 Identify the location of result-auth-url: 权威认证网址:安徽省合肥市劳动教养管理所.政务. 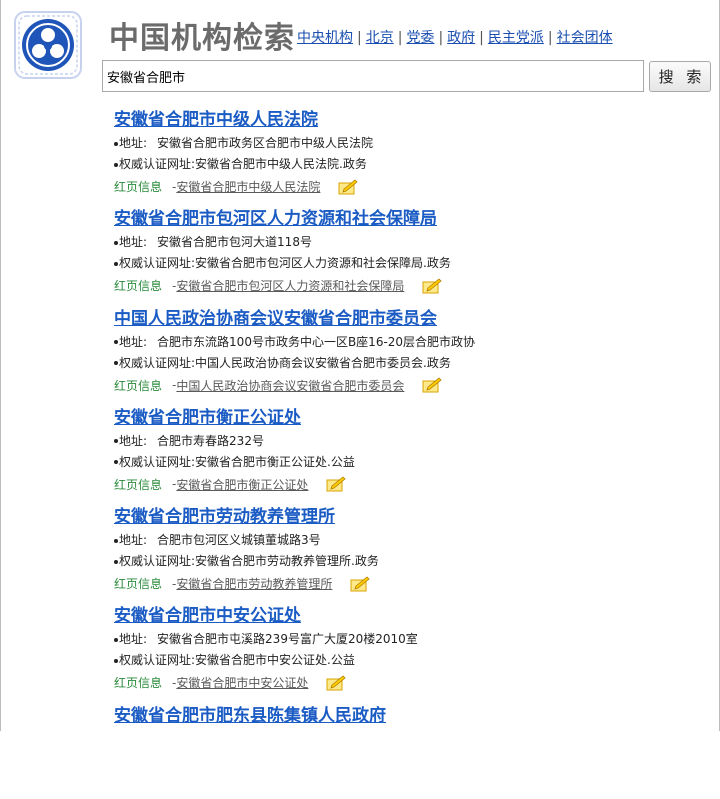
(414, 560).